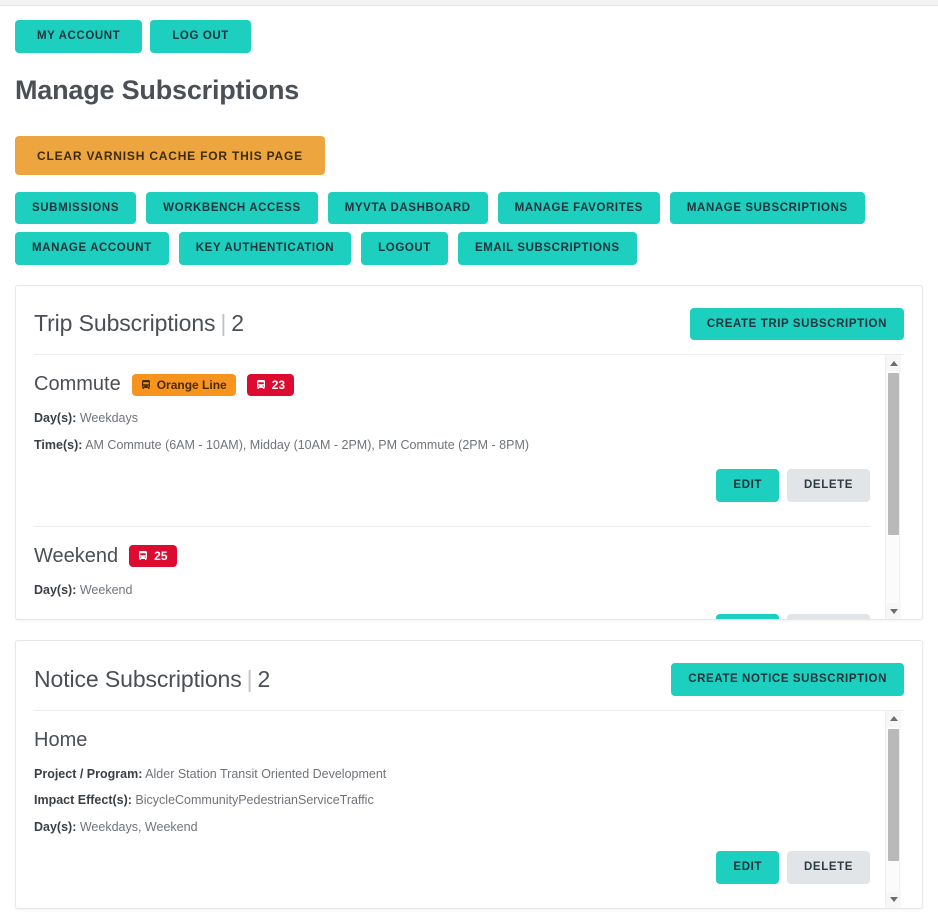  I want to click on my-account-button: MY ACCOUNT, so click(79, 36).